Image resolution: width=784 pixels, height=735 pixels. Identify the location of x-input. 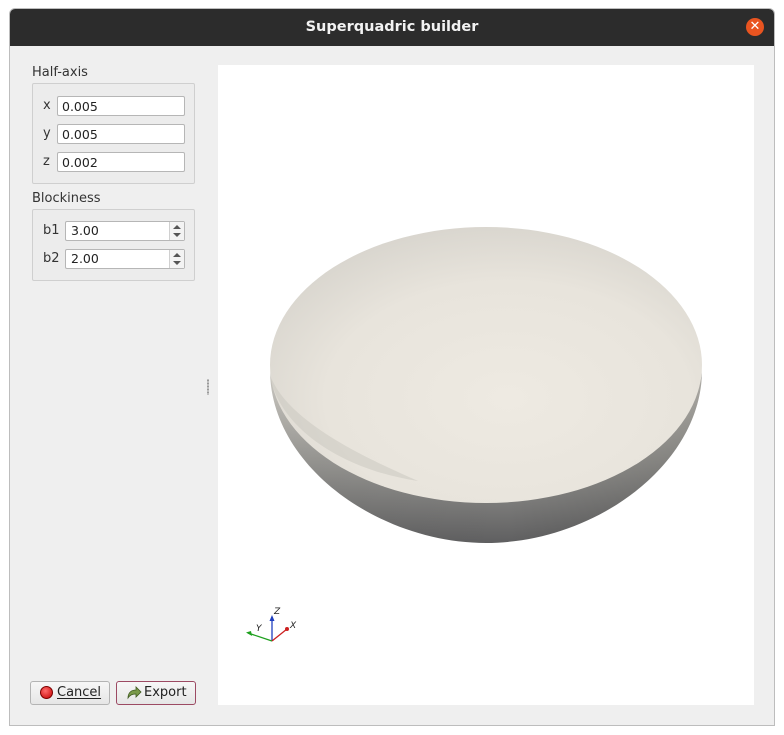
(121, 106).